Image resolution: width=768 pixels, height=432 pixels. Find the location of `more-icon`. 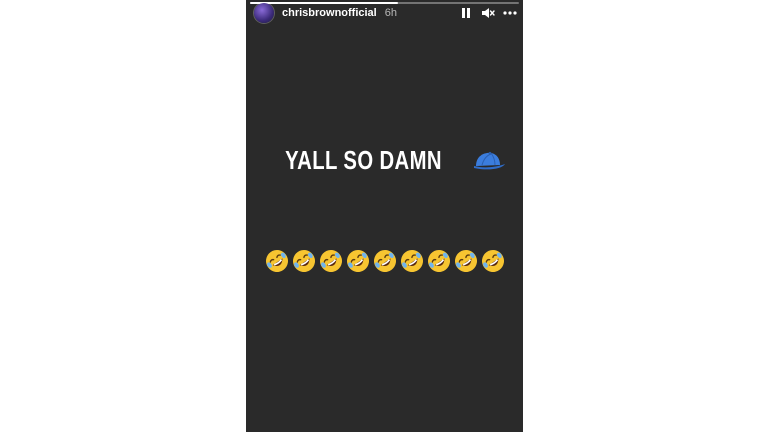

more-icon is located at coordinates (510, 13).